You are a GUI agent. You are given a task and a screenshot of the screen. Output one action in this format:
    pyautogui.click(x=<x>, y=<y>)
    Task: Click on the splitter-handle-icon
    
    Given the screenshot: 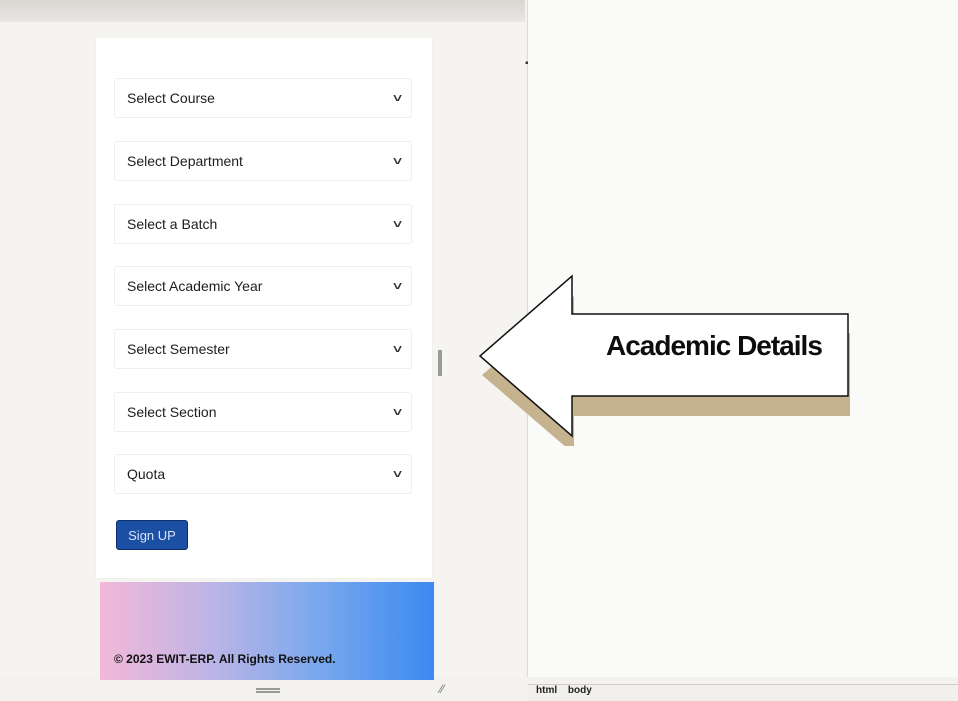 What is the action you would take?
    pyautogui.click(x=440, y=363)
    